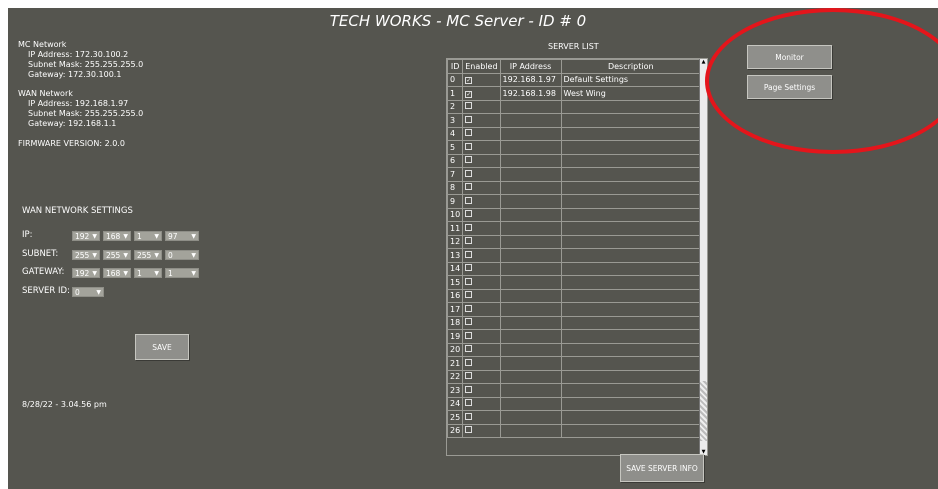  Describe the element at coordinates (574, 349) in the screenshot. I see `table-row: 20` at that location.